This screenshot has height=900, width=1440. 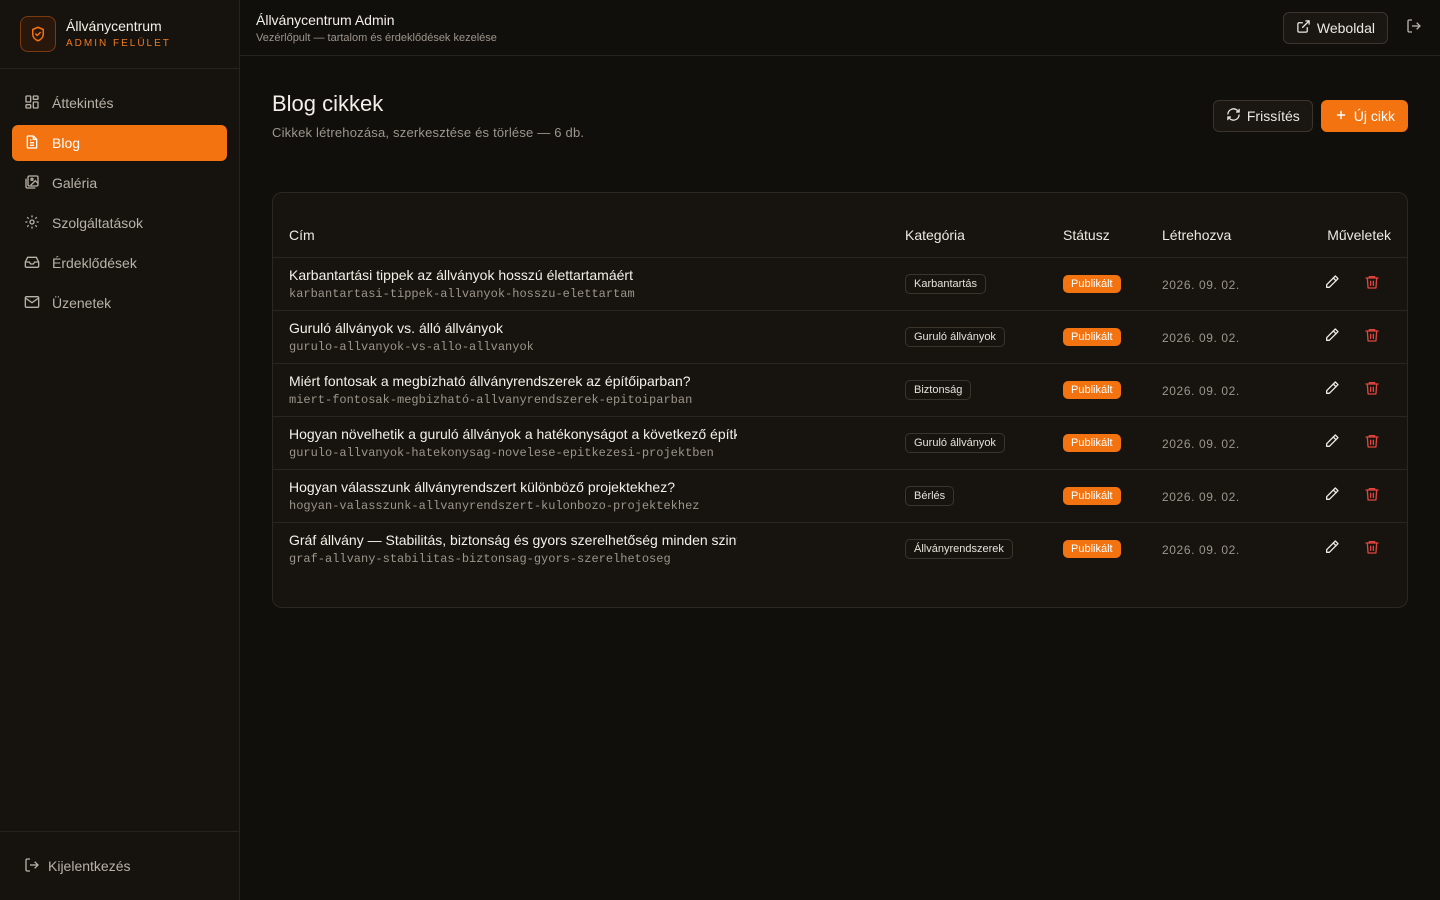 I want to click on category-cell: Karbantartás, so click(x=968, y=284).